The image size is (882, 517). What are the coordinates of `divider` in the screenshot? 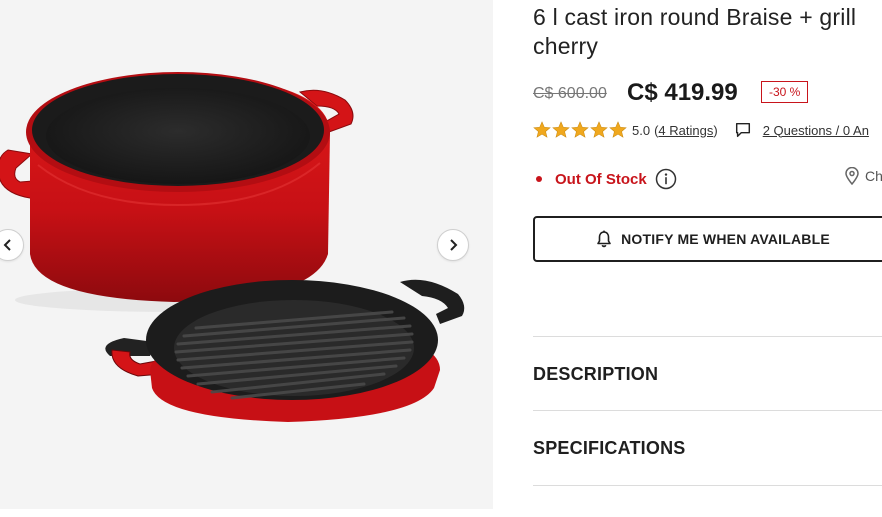 It's located at (707, 485).